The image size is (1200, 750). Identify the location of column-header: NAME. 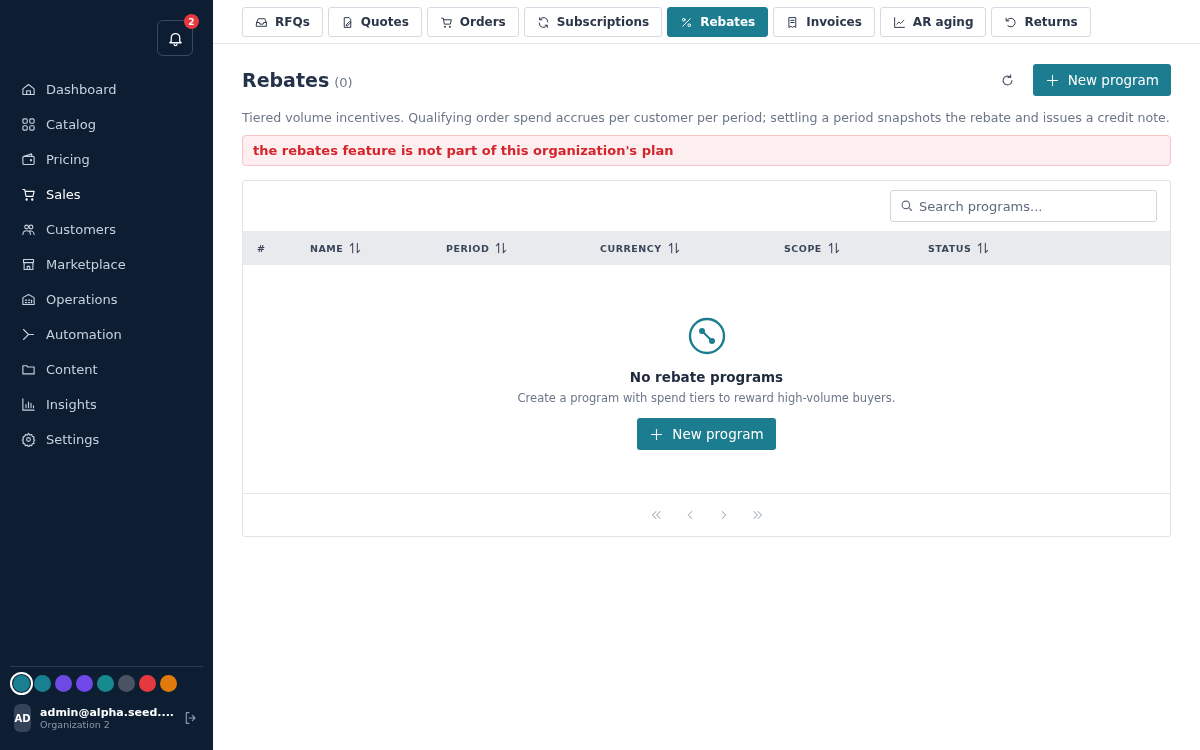
(327, 248).